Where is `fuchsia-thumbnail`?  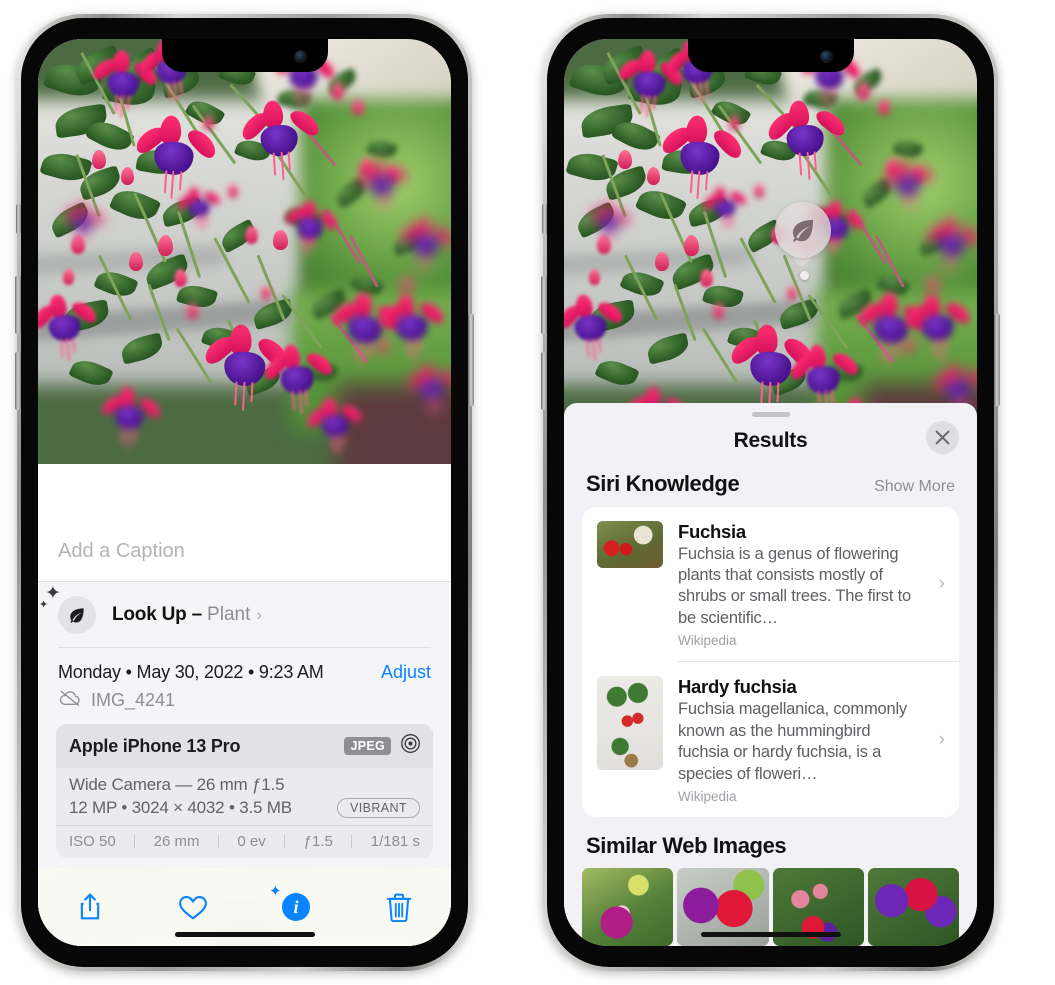
fuchsia-thumbnail is located at coordinates (630, 544).